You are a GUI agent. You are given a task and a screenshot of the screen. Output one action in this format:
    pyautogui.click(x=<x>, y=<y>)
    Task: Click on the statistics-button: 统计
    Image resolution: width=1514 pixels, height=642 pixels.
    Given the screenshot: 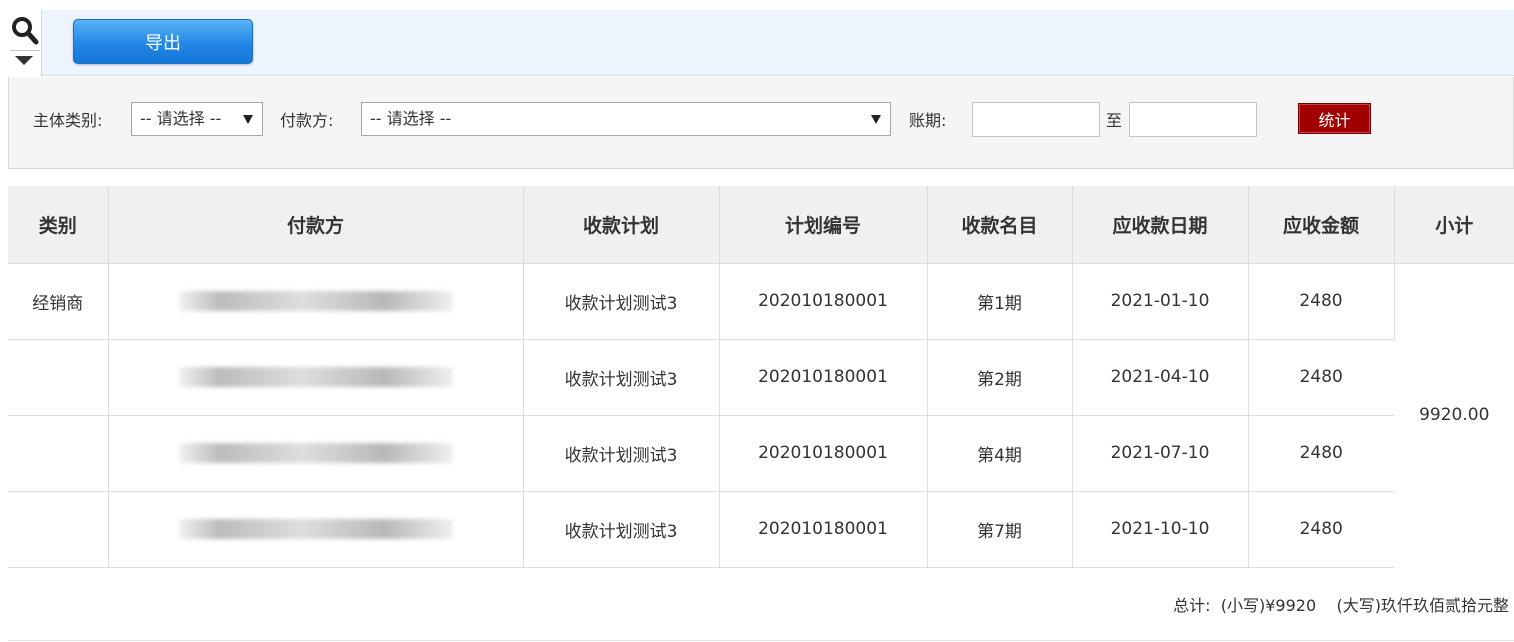 What is the action you would take?
    pyautogui.click(x=1334, y=118)
    